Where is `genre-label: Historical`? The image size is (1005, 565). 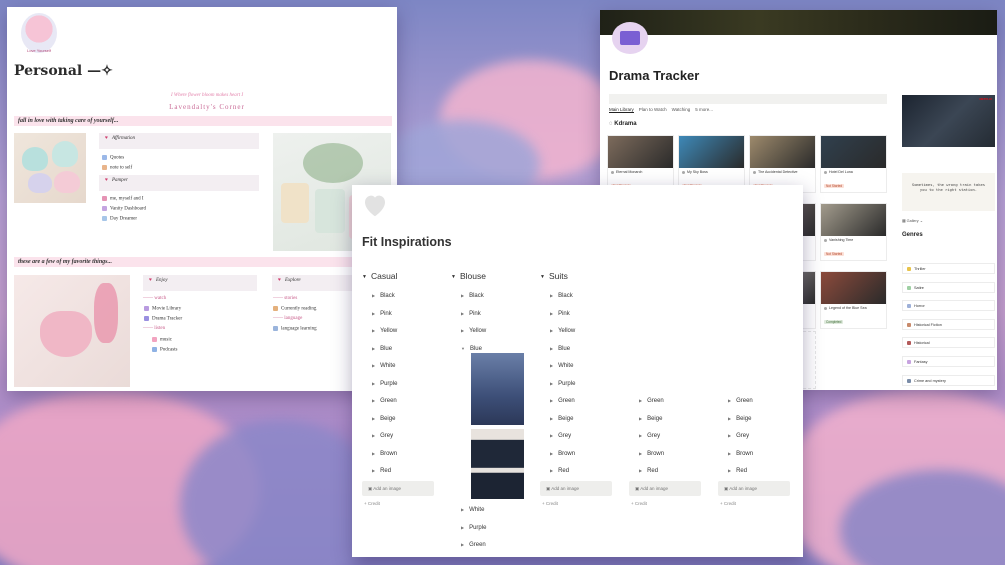 genre-label: Historical is located at coordinates (922, 343).